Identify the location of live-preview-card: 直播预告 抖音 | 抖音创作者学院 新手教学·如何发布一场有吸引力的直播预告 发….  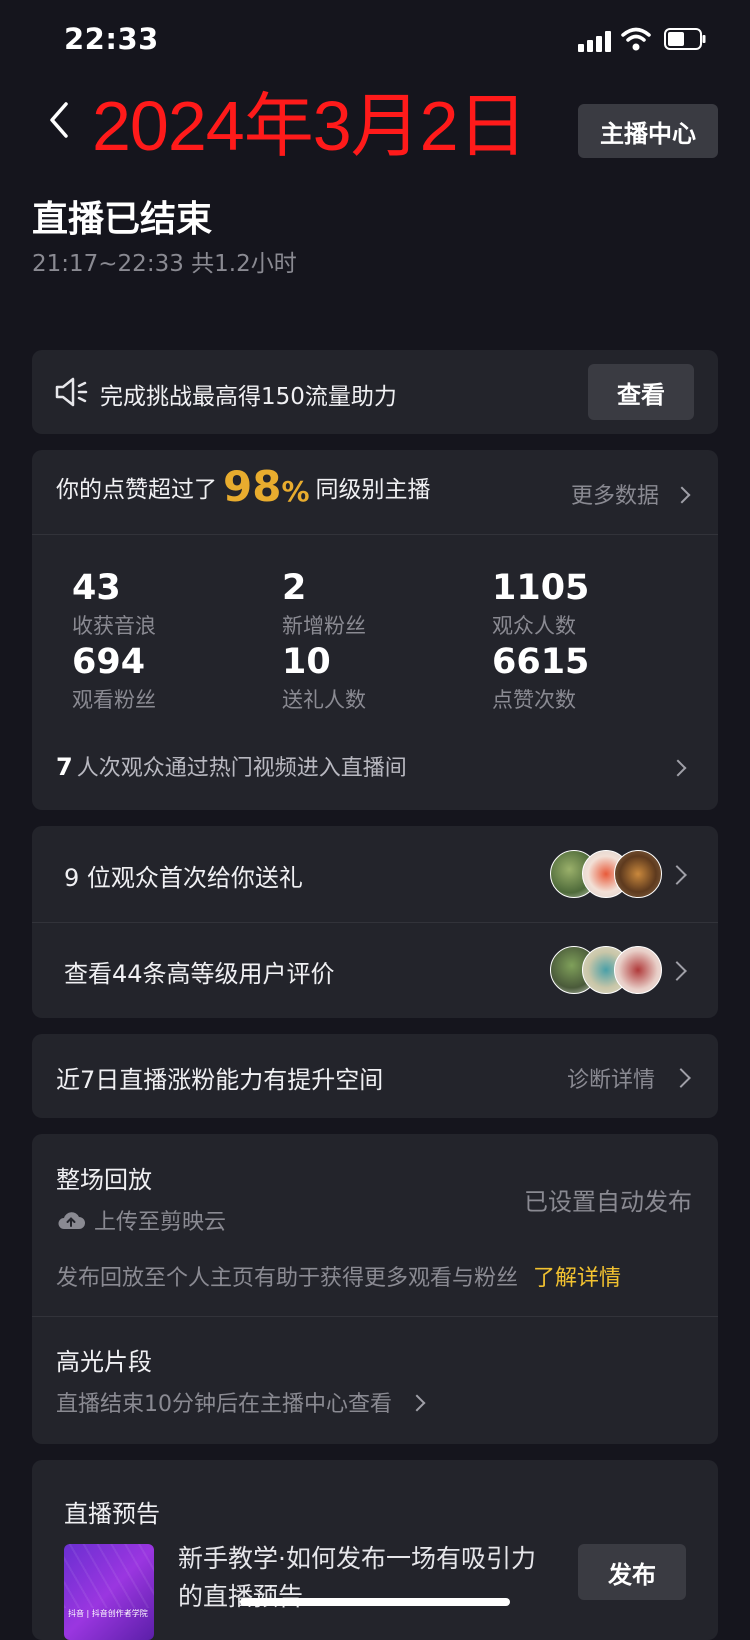
(375, 1550).